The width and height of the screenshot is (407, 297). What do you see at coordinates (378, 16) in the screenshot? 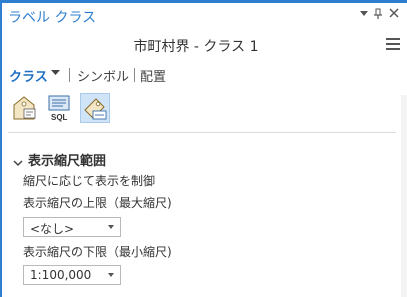
I see `pin-icon` at bounding box center [378, 16].